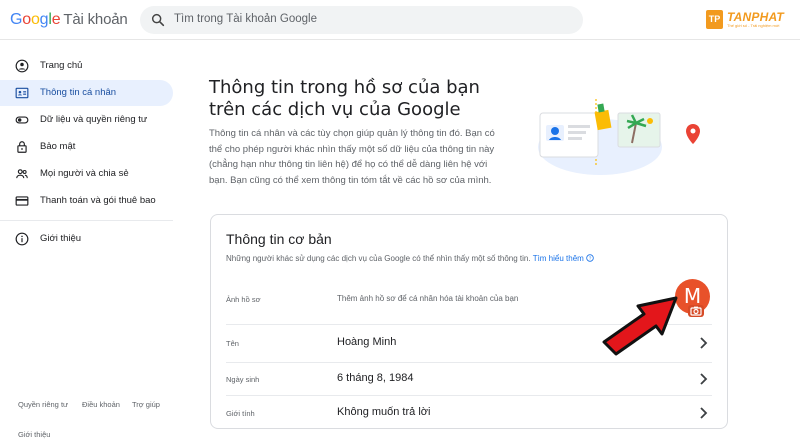 Image resolution: width=800 pixels, height=444 pixels. I want to click on sidebar-item-about: Giới thiệu, so click(86, 239).